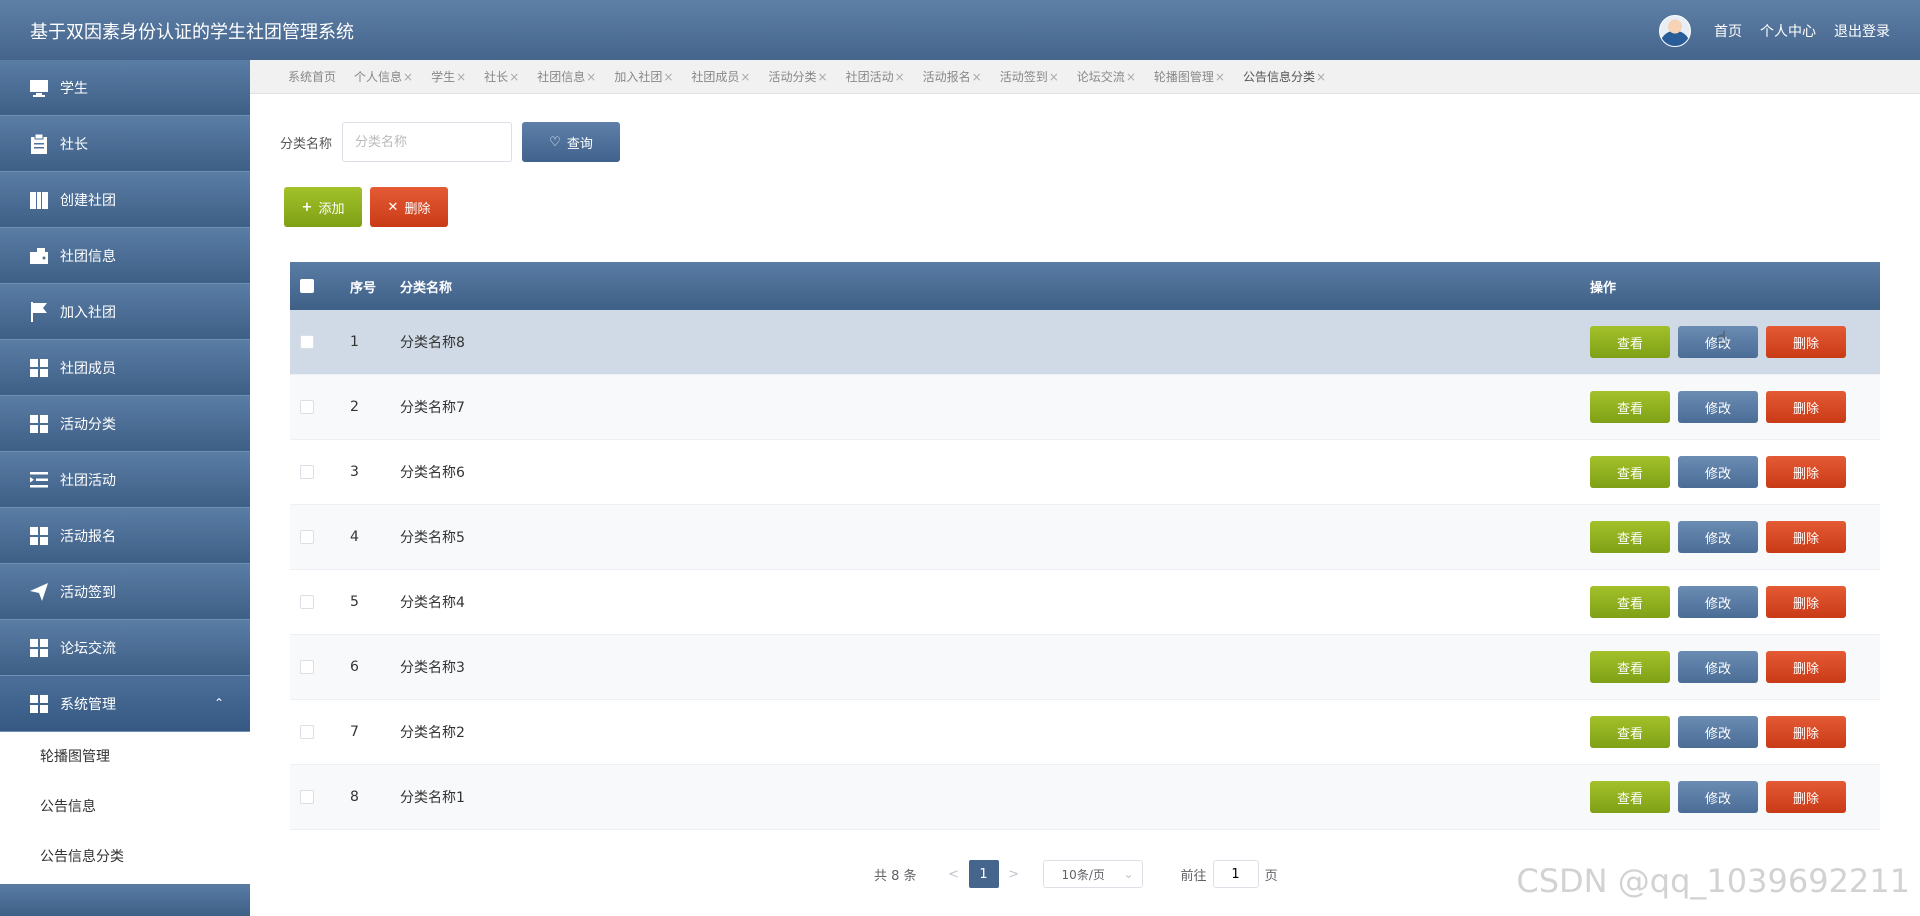 The height and width of the screenshot is (916, 1920). Describe the element at coordinates (125, 424) in the screenshot. I see `sidebar-item-activity-category: 活动分类` at that location.